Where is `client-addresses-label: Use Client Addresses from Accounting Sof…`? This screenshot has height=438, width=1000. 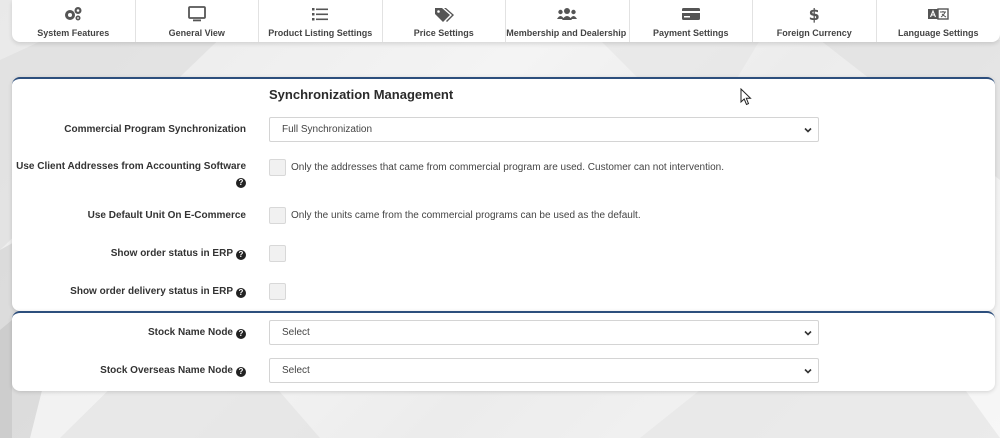
client-addresses-label: Use Client Addresses from Accounting Sof… is located at coordinates (126, 174).